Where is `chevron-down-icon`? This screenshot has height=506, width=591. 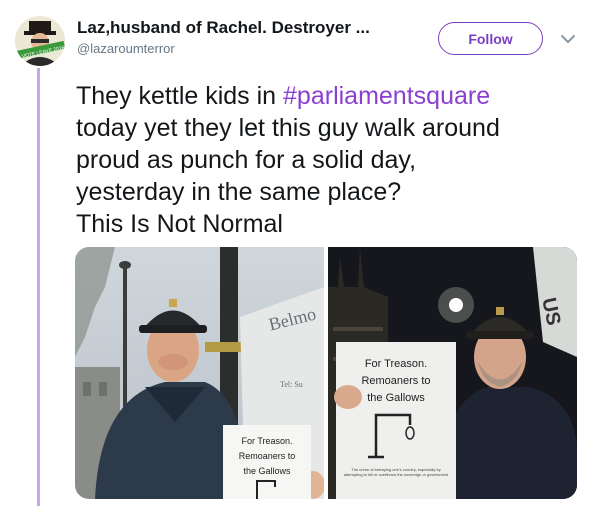 chevron-down-icon is located at coordinates (568, 39).